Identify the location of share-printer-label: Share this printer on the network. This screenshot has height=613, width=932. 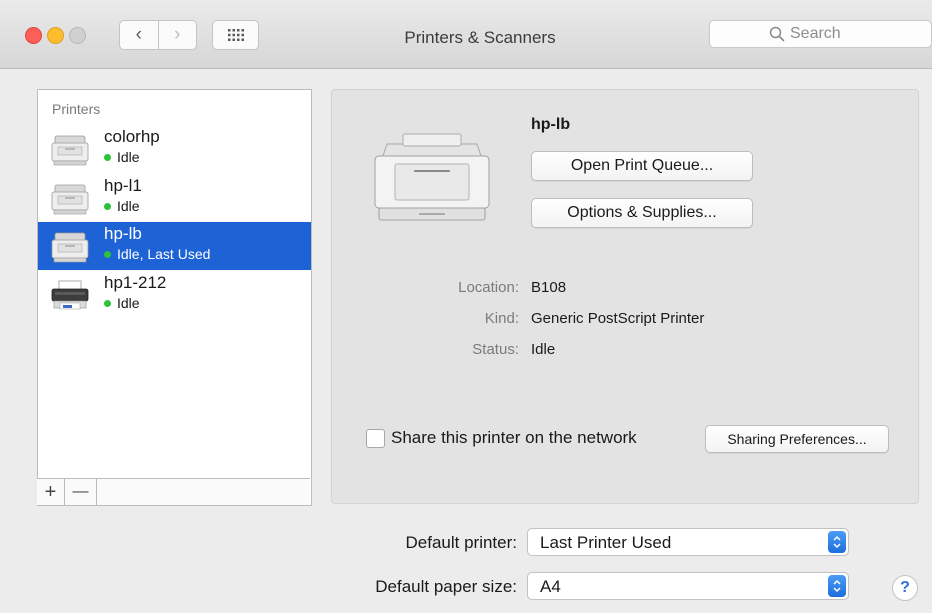
(514, 437).